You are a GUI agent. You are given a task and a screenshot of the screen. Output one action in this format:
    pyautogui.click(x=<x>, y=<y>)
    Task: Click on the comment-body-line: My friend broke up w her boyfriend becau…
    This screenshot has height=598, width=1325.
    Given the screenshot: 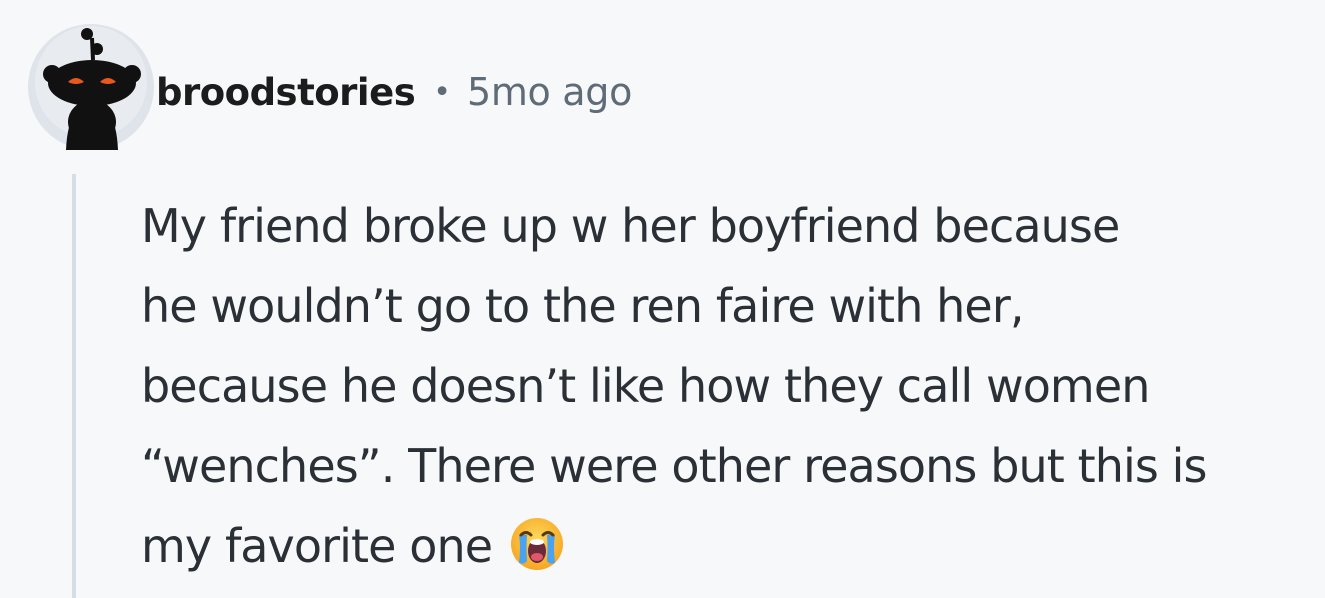 What is the action you would take?
    pyautogui.click(x=630, y=226)
    